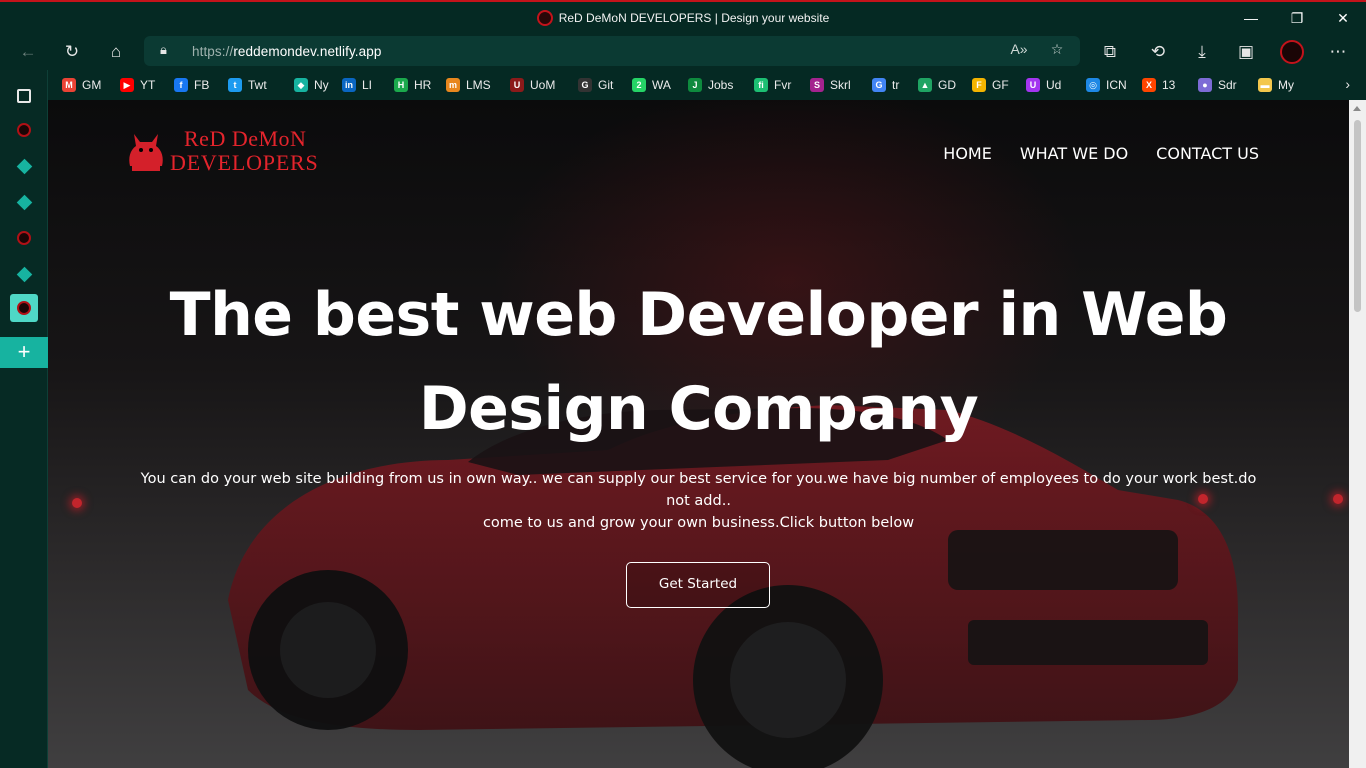 This screenshot has height=768, width=1366. Describe the element at coordinates (595, 85) in the screenshot. I see `bookmark-git: G Git` at that location.